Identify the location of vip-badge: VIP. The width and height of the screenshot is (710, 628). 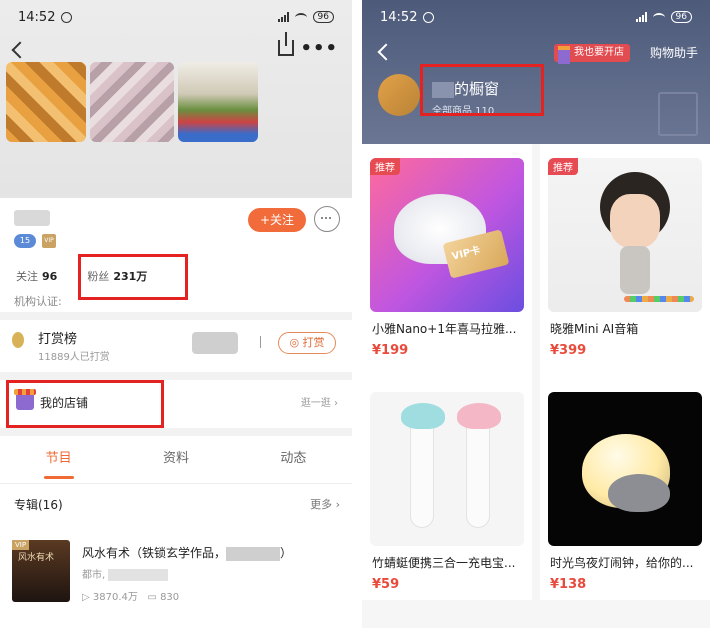
(49, 241).